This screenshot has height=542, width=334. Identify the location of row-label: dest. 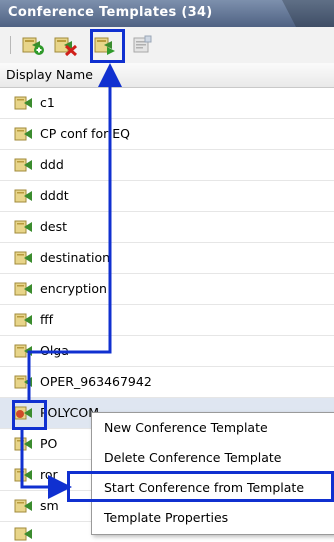
(54, 226).